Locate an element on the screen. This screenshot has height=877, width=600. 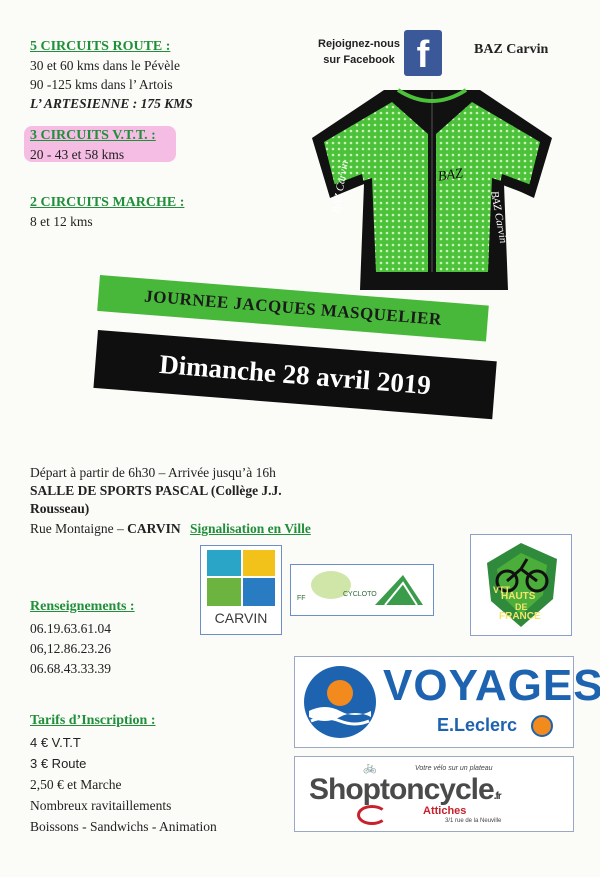
shop-suffix: .fr is located at coordinates (497, 796).